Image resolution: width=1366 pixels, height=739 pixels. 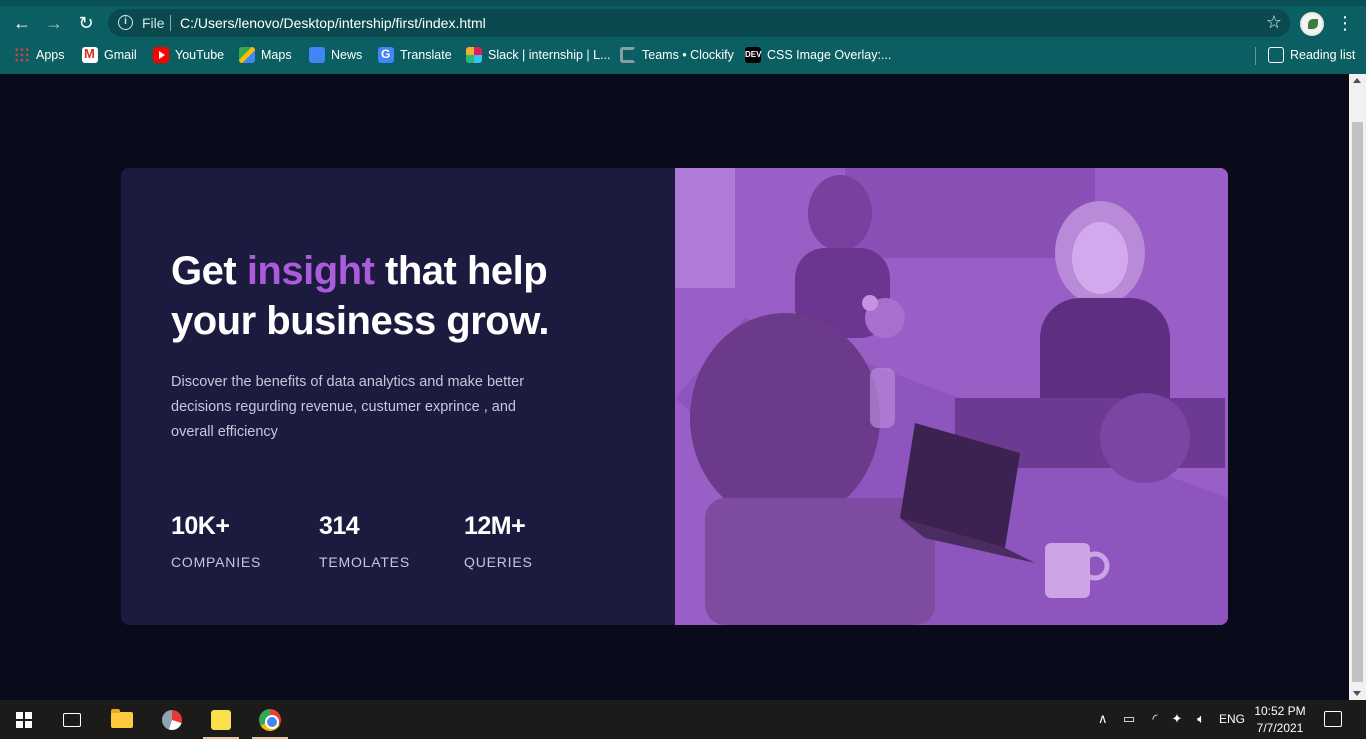 I want to click on chevron-up-icon: ∧, so click(x=1103, y=719).